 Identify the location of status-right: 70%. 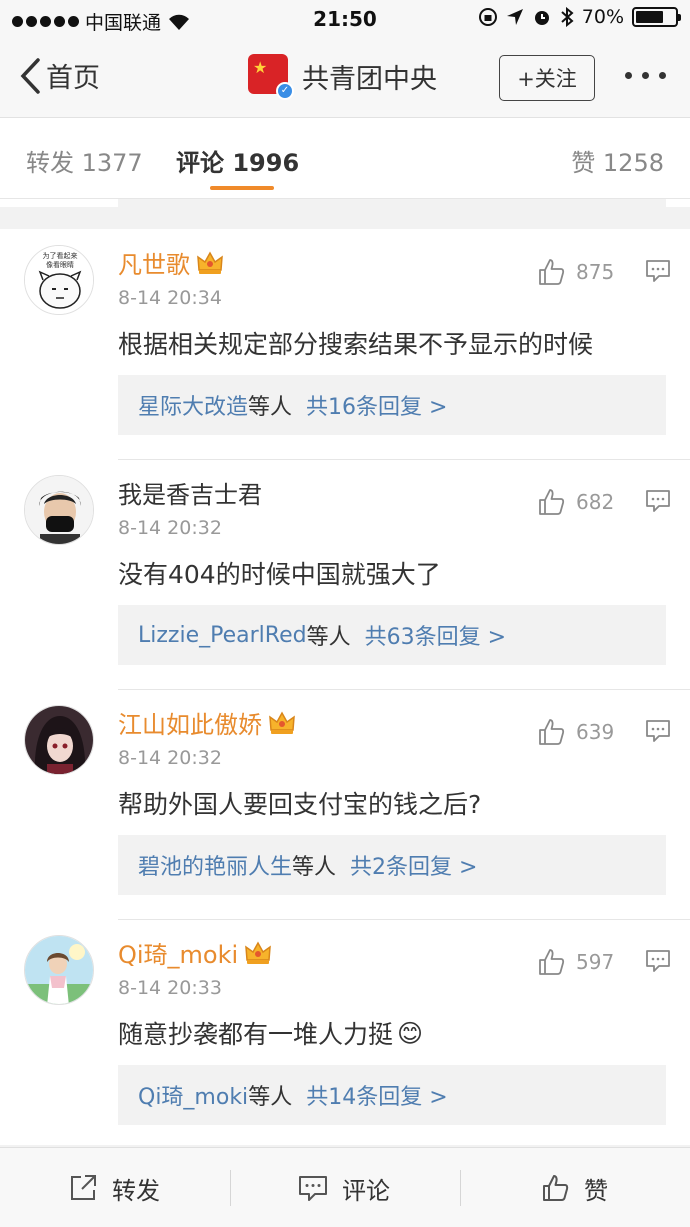
(579, 17).